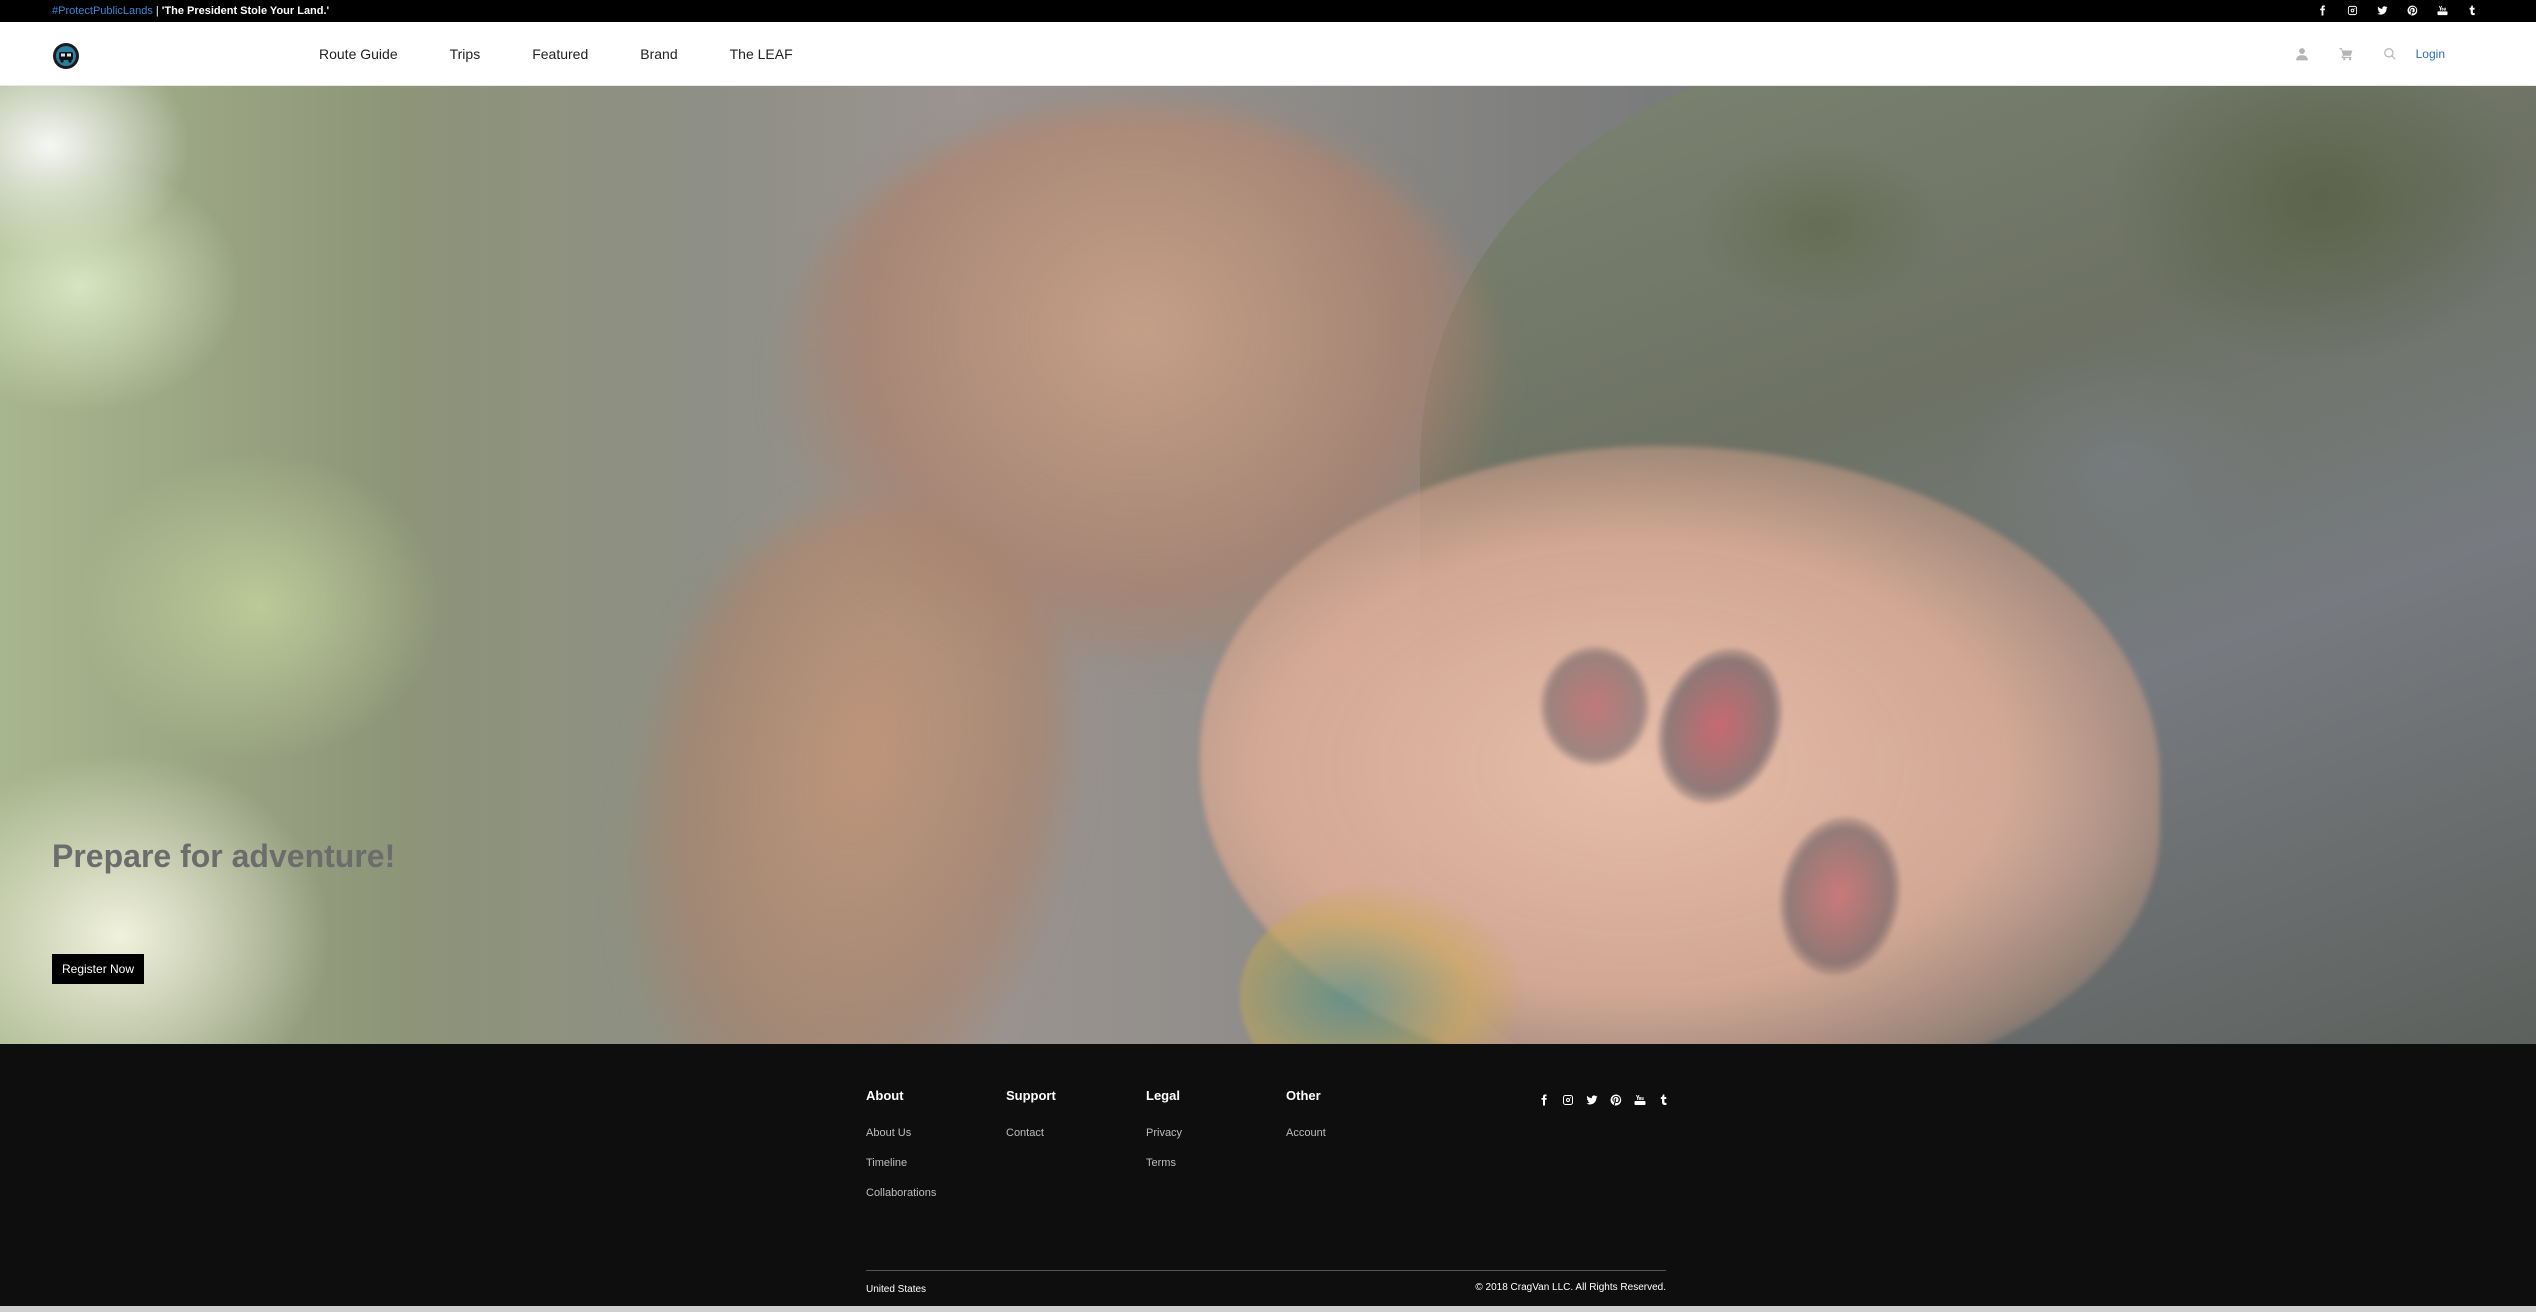 The width and height of the screenshot is (2536, 1312). Describe the element at coordinates (936, 1193) in the screenshot. I see `footer-link-collaborations: Collaborations` at that location.